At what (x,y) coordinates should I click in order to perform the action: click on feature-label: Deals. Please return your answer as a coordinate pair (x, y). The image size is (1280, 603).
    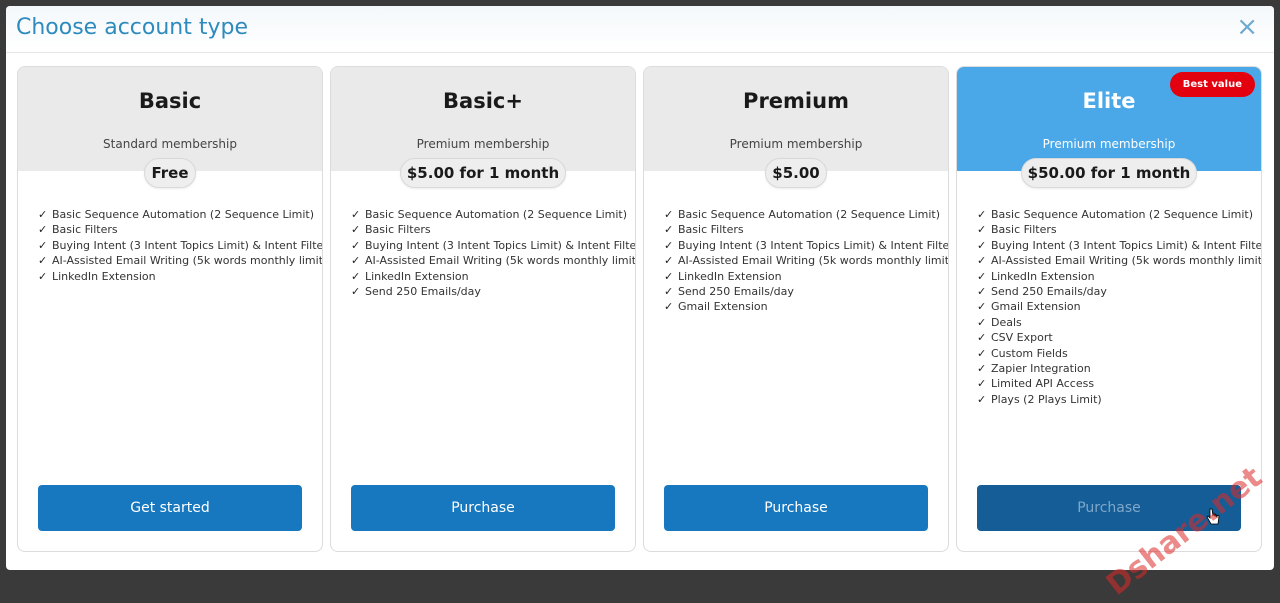
    Looking at the image, I should click on (1006, 322).